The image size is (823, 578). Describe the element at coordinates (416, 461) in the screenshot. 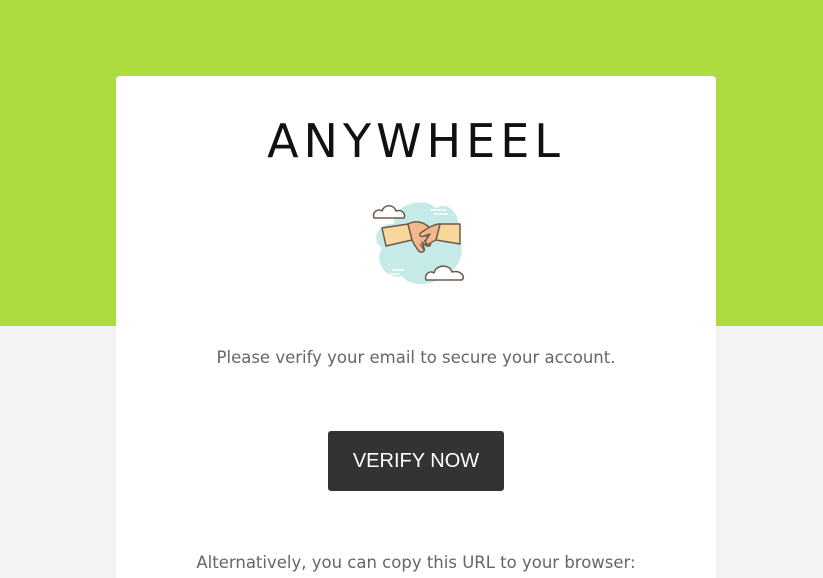

I see `verify-now-button: VERIFY NOW` at that location.